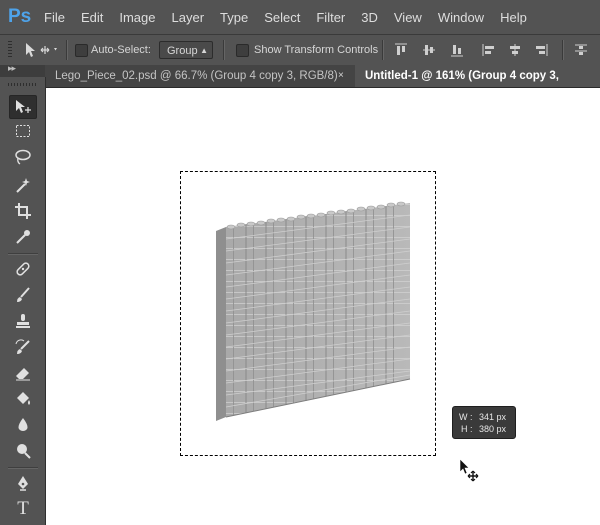 The height and width of the screenshot is (525, 600). What do you see at coordinates (466, 417) in the screenshot?
I see `width-label: W :` at bounding box center [466, 417].